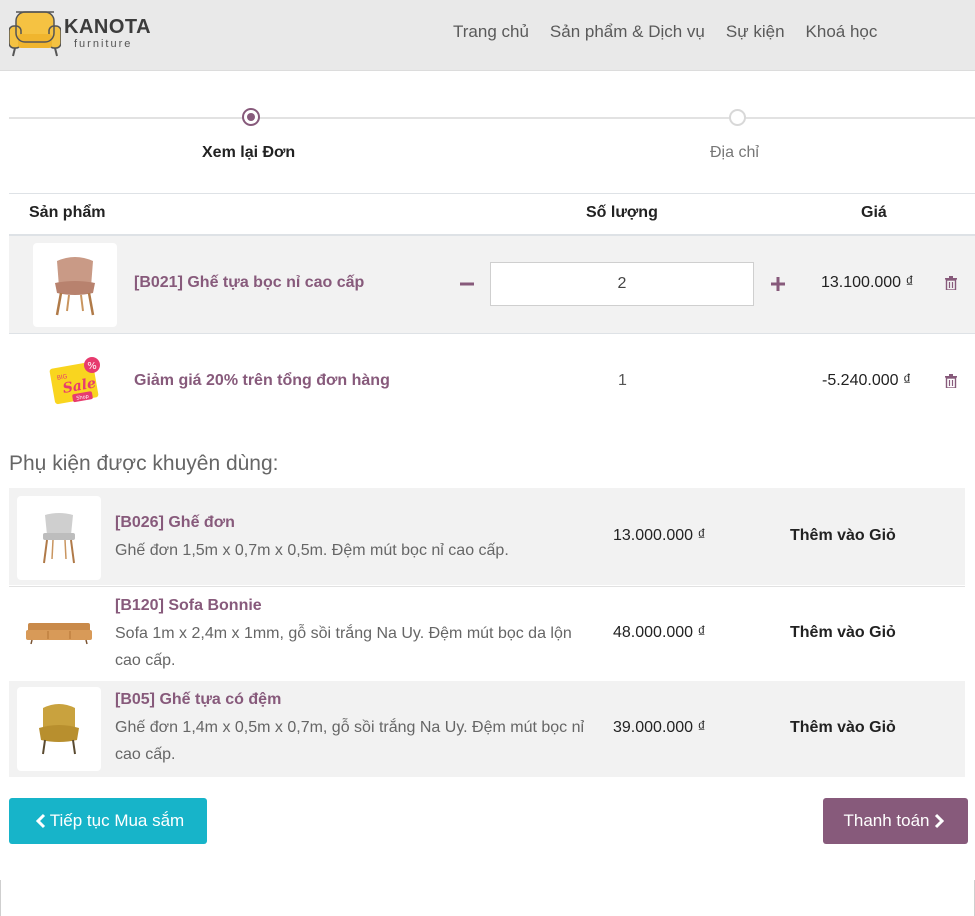 This screenshot has width=975, height=916. What do you see at coordinates (103, 44) in the screenshot?
I see `logo-subtitle: furniture` at bounding box center [103, 44].